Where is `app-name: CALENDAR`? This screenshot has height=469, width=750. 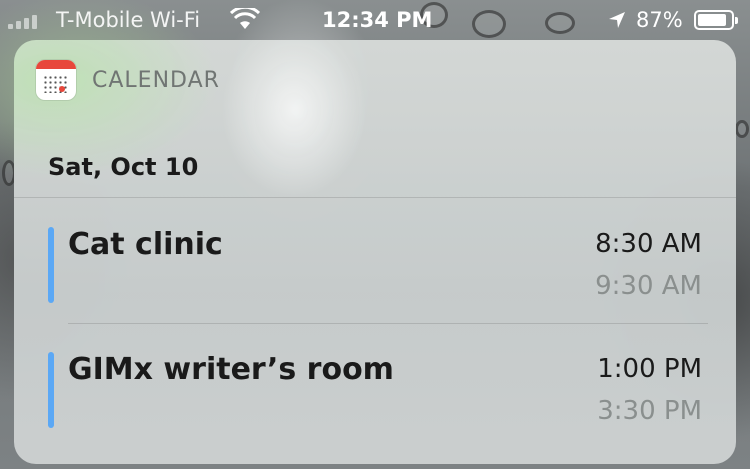
app-name: CALENDAR is located at coordinates (156, 80).